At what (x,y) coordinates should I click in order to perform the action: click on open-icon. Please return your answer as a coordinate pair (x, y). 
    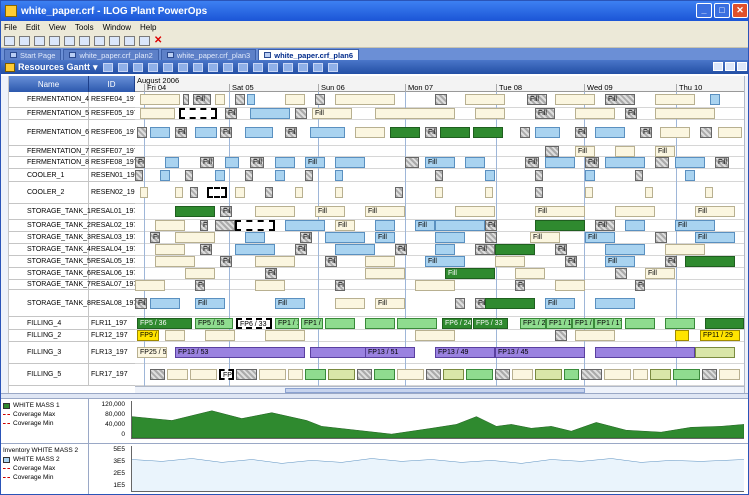
    Looking at the image, I should click on (24, 40).